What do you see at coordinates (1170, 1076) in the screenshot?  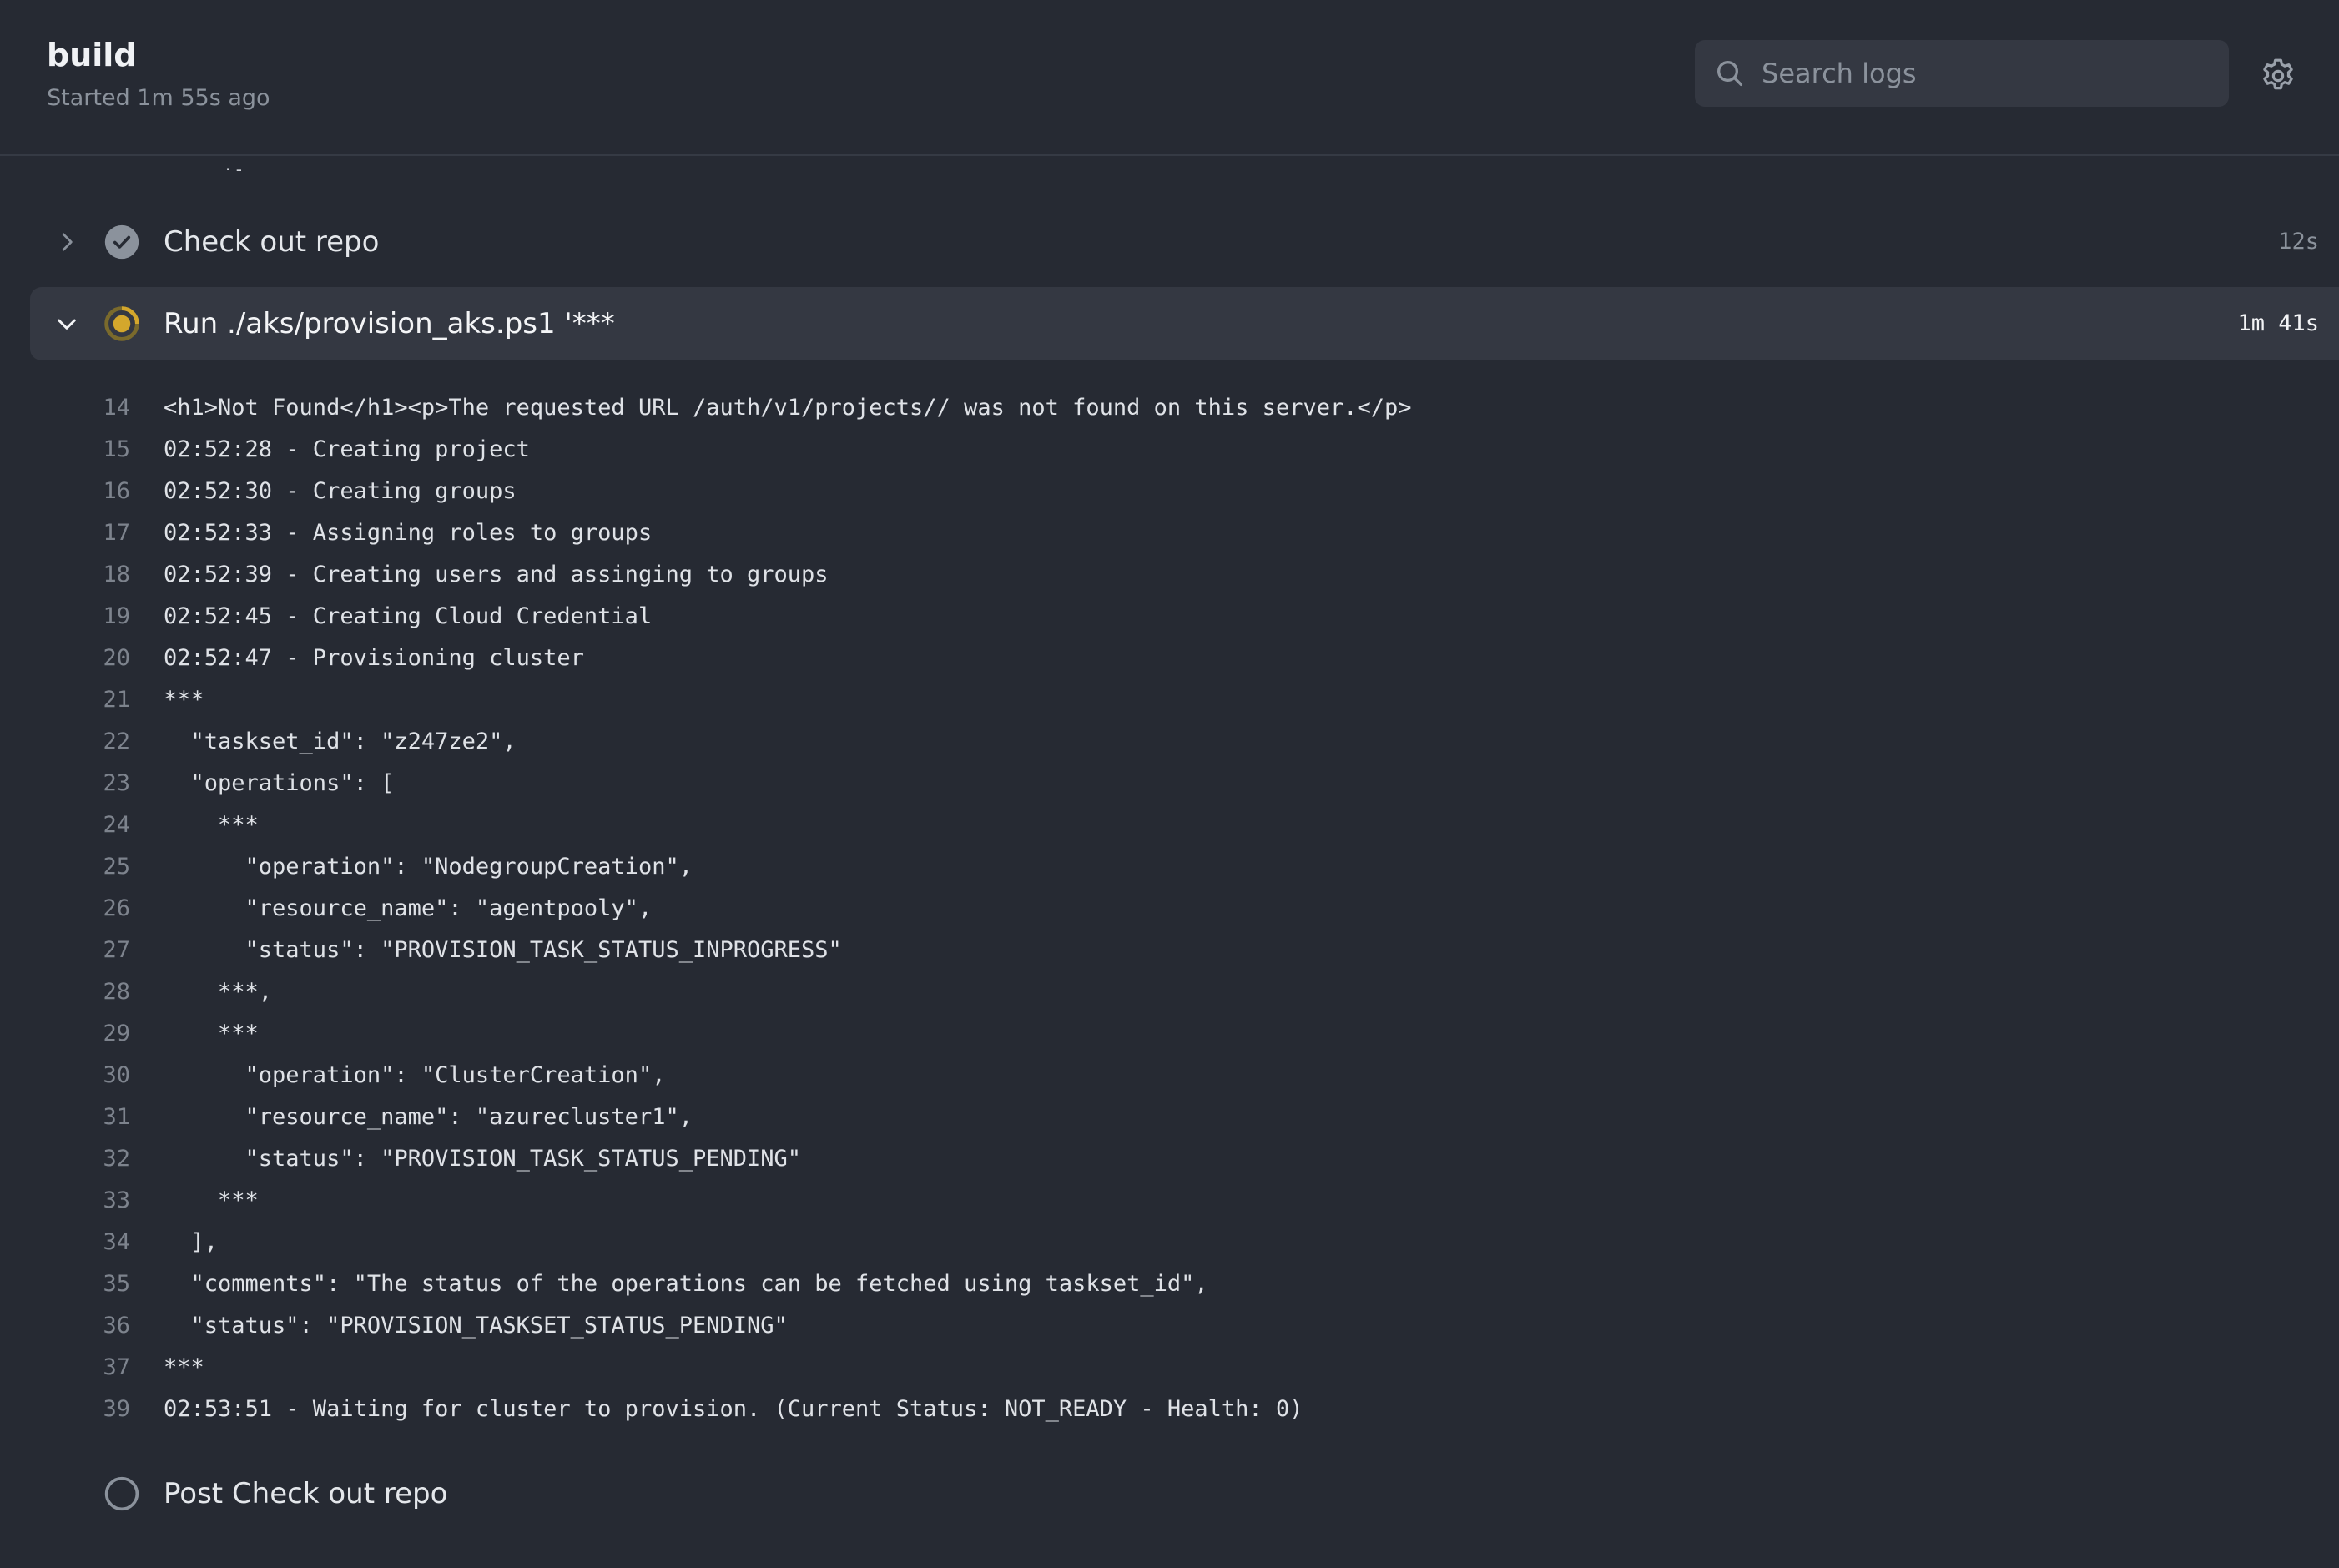 I see `log-line: 30 "operation": "ClusterCreation",` at bounding box center [1170, 1076].